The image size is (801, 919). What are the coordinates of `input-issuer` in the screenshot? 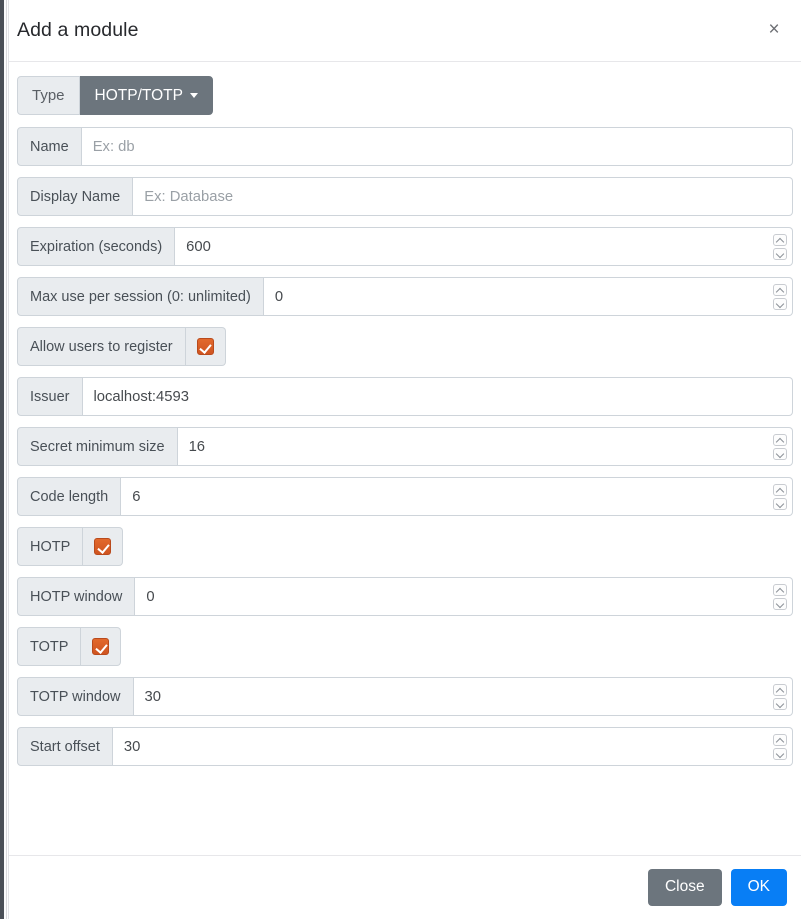 It's located at (437, 396).